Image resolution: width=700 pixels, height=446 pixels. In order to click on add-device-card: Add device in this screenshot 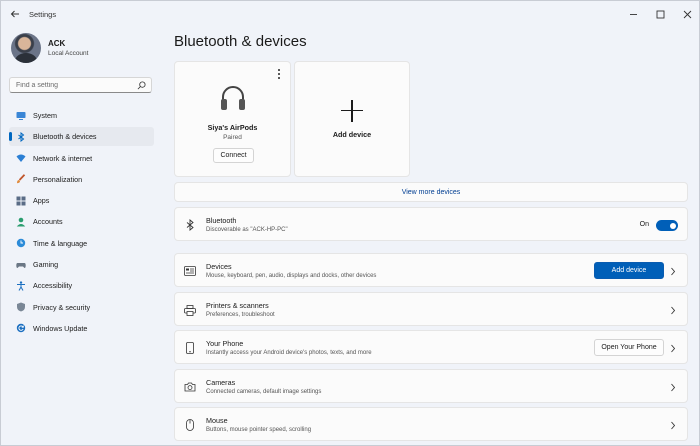, I will do `click(352, 119)`.